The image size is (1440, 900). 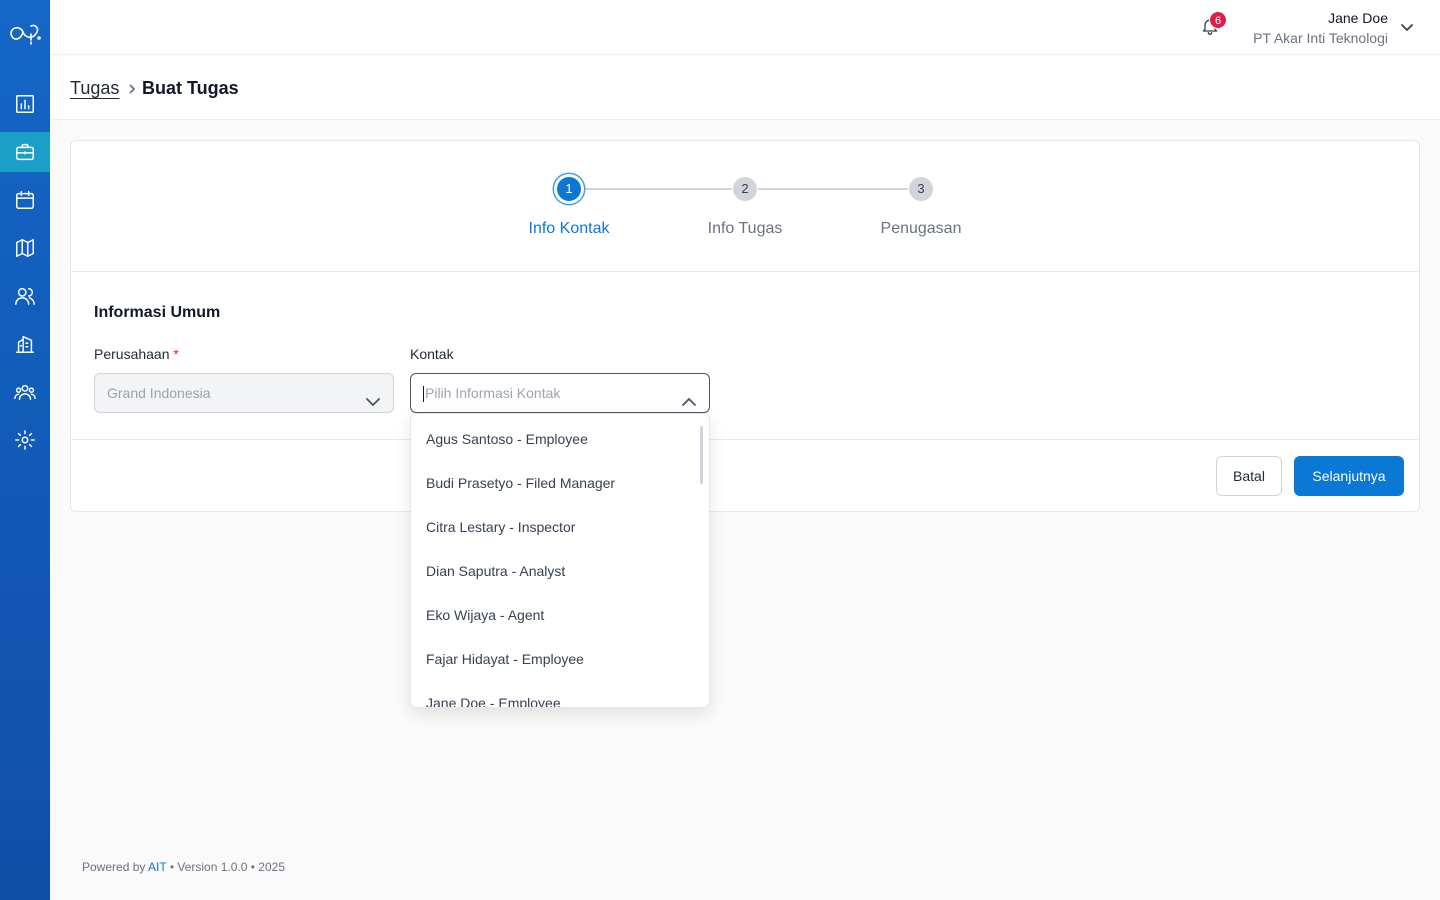 I want to click on logo-icon, so click(x=25, y=34).